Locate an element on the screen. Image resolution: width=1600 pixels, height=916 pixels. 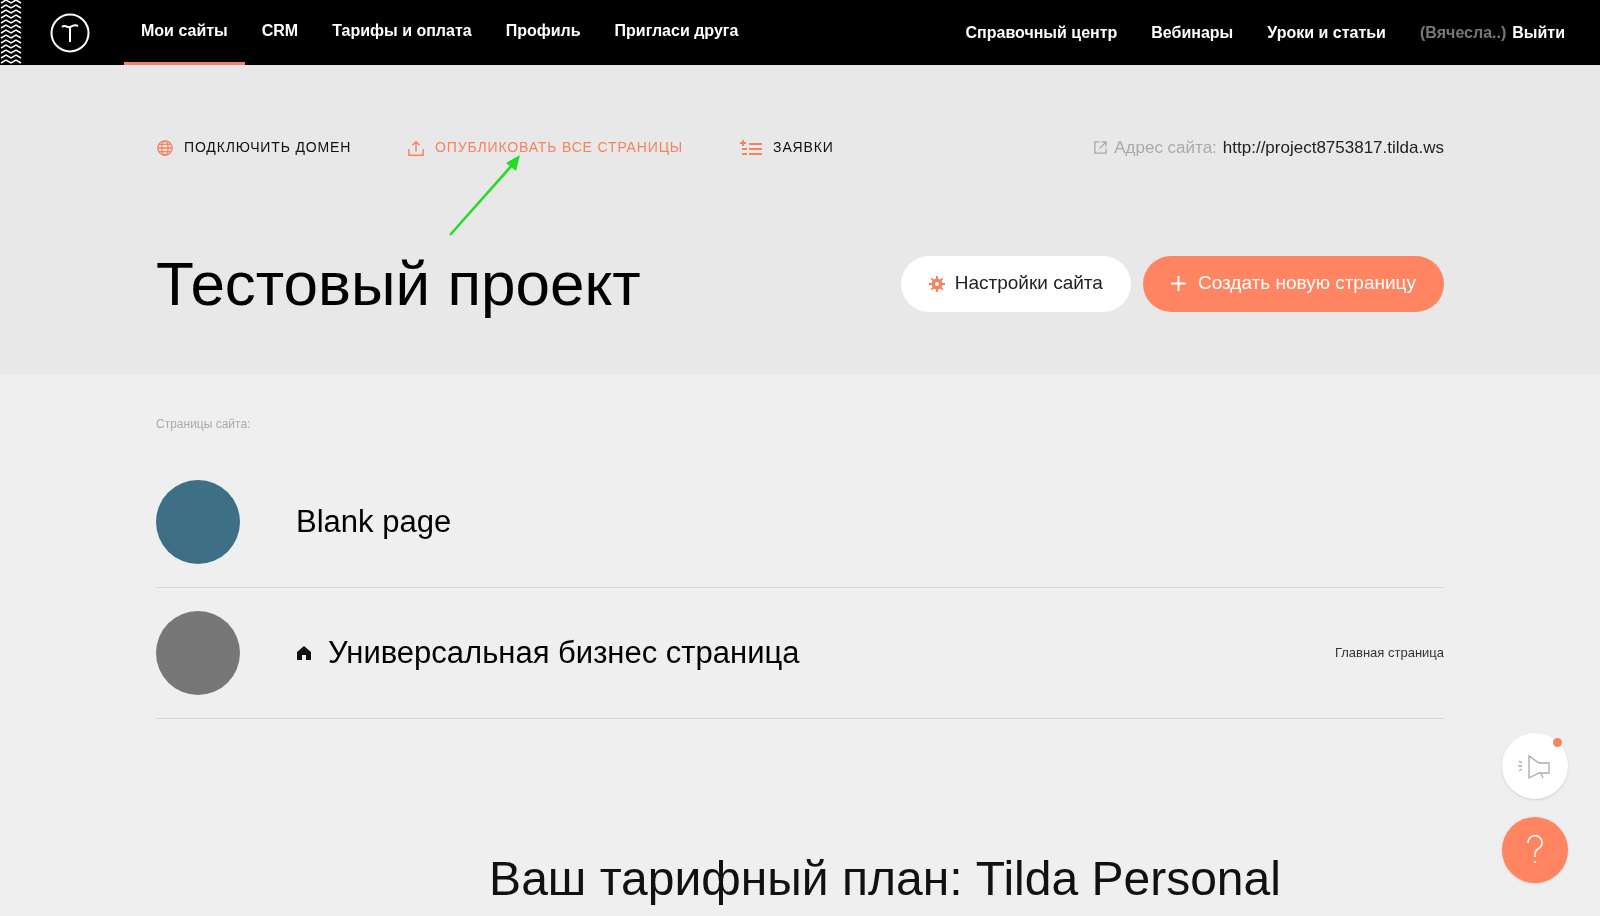
home-page-label: Главная страница is located at coordinates (1389, 653).